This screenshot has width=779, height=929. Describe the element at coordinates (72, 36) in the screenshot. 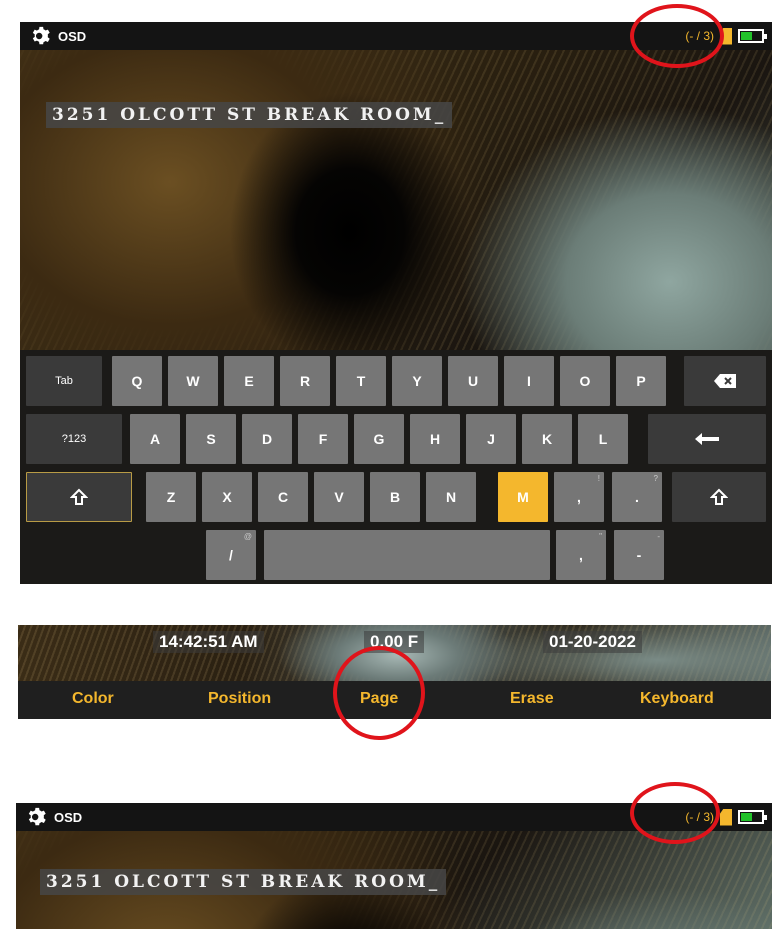

I see `osd-title: OSD` at that location.